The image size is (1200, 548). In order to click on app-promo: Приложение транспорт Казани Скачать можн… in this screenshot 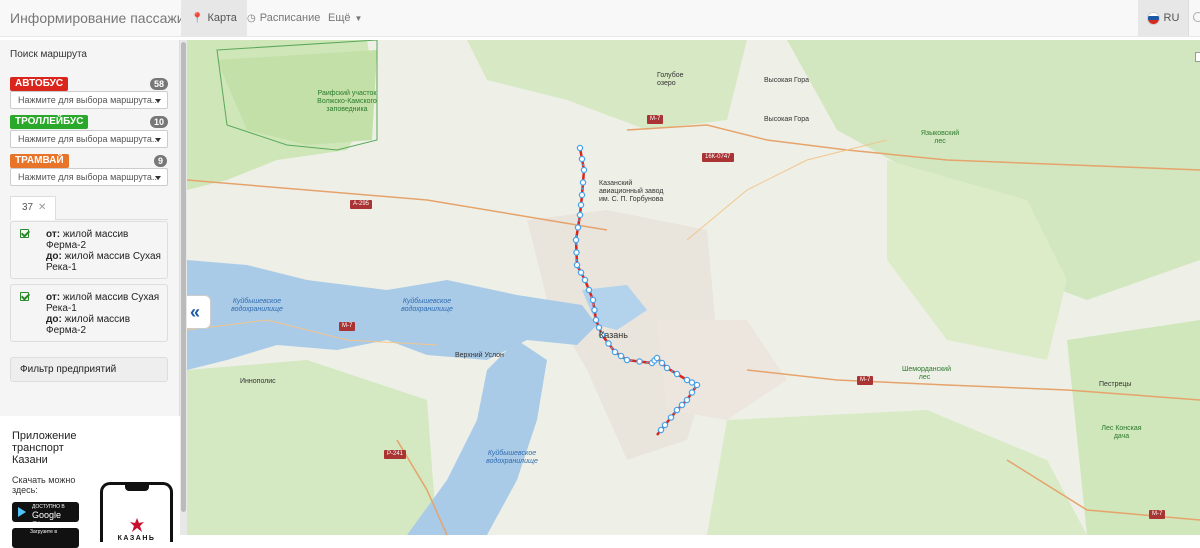, I will do `click(90, 482)`.